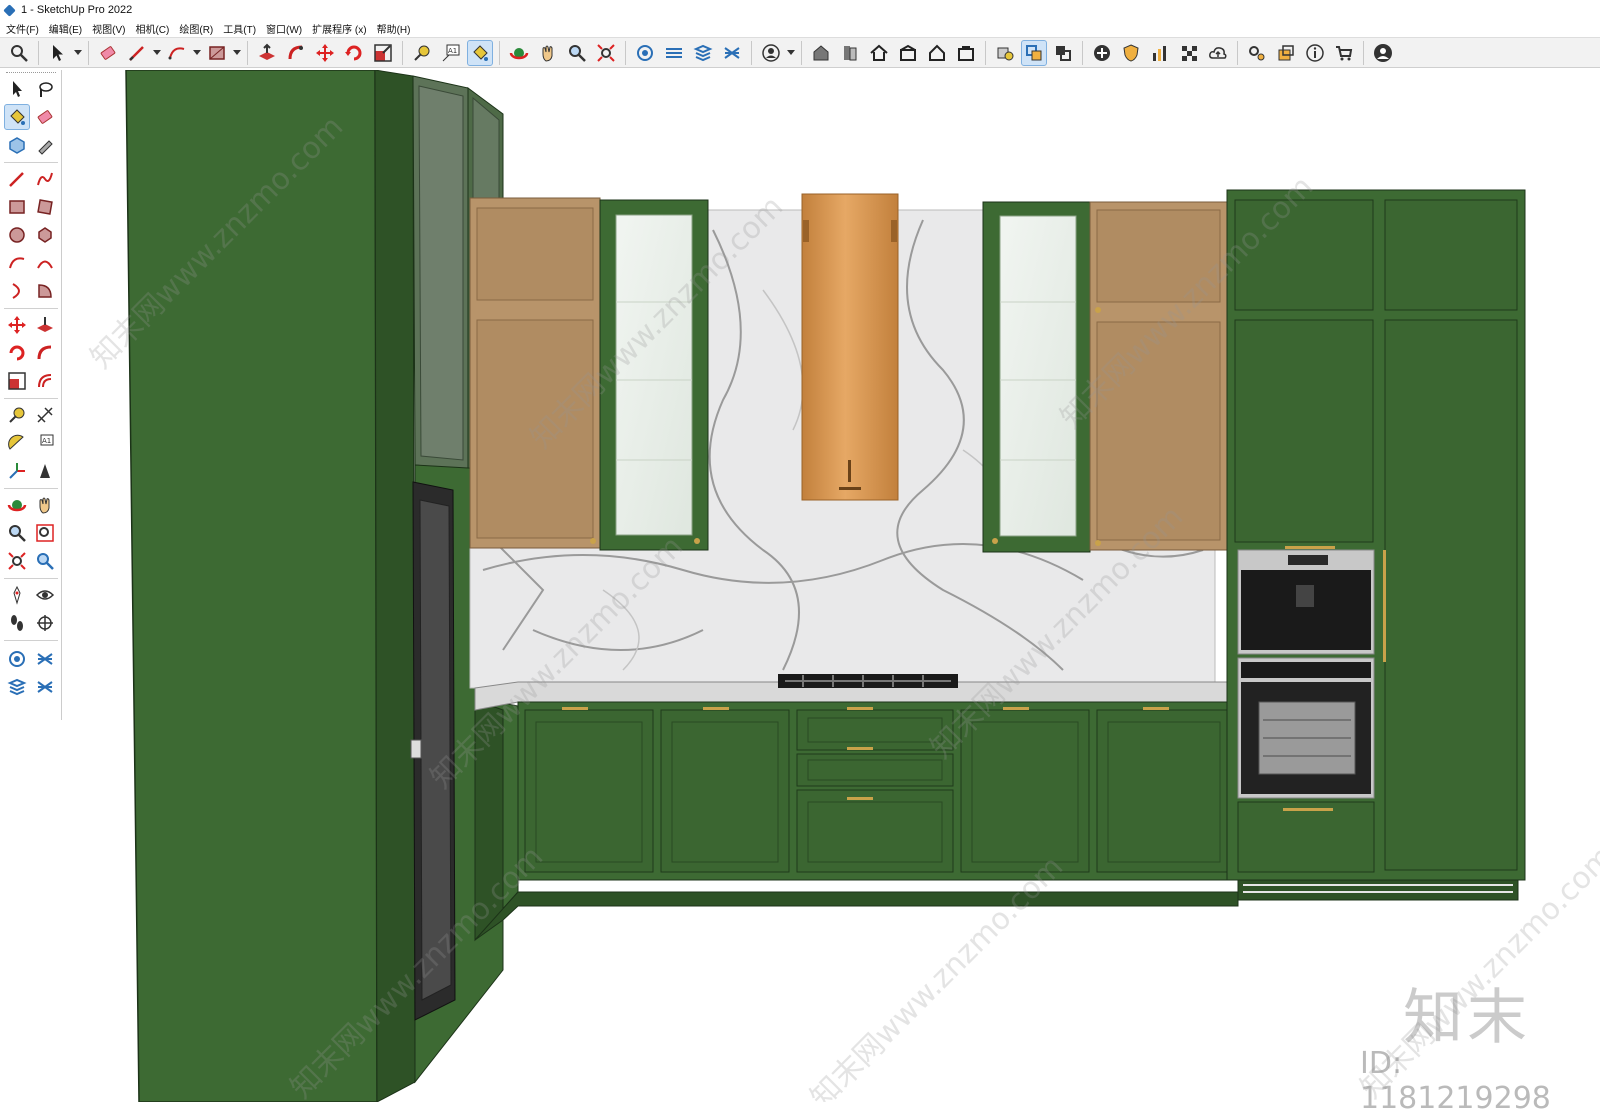  I want to click on outline-house-icon, so click(937, 53).